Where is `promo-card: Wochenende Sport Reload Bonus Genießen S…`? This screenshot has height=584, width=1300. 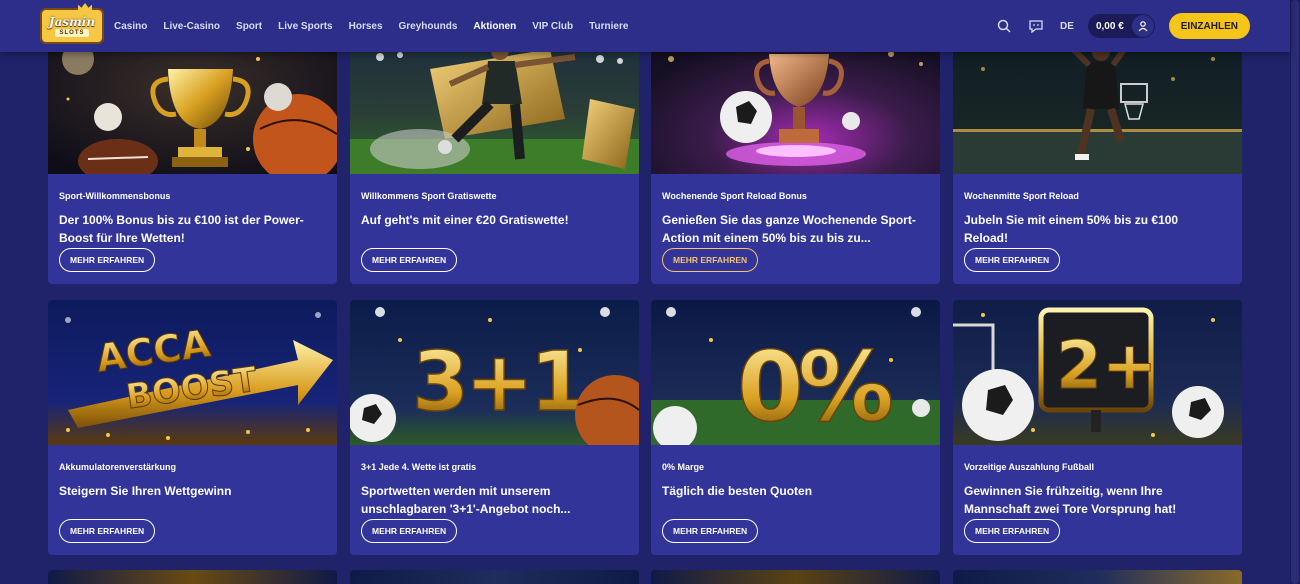
promo-card: Wochenende Sport Reload Bonus Genießen S… is located at coordinates (795, 156).